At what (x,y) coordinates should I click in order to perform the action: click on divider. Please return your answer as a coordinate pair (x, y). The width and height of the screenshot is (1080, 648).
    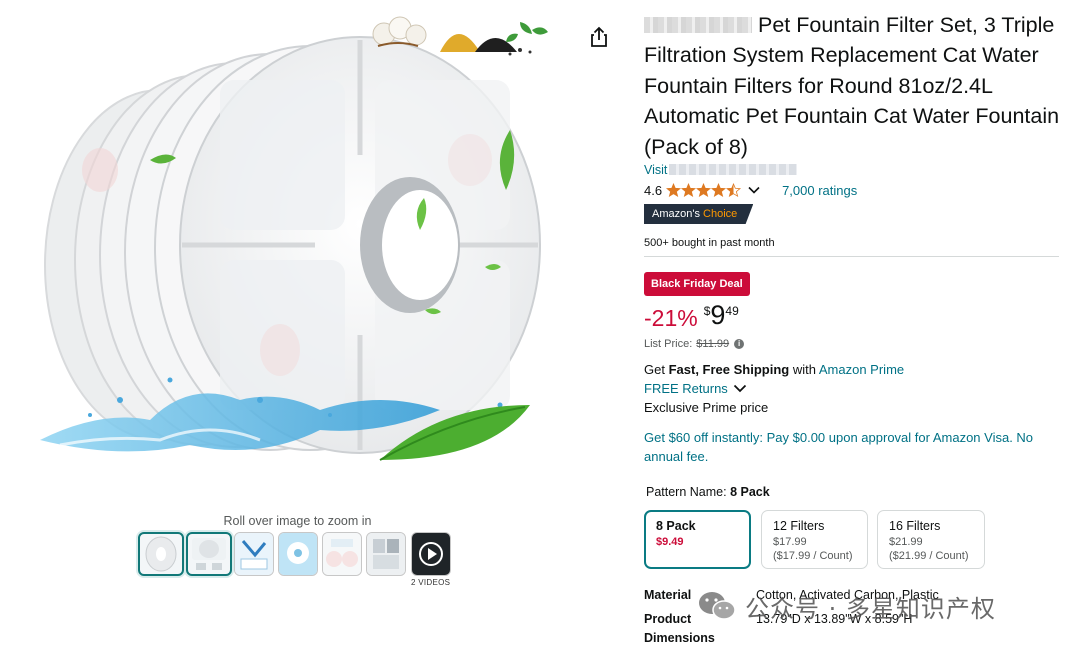
    Looking at the image, I should click on (851, 256).